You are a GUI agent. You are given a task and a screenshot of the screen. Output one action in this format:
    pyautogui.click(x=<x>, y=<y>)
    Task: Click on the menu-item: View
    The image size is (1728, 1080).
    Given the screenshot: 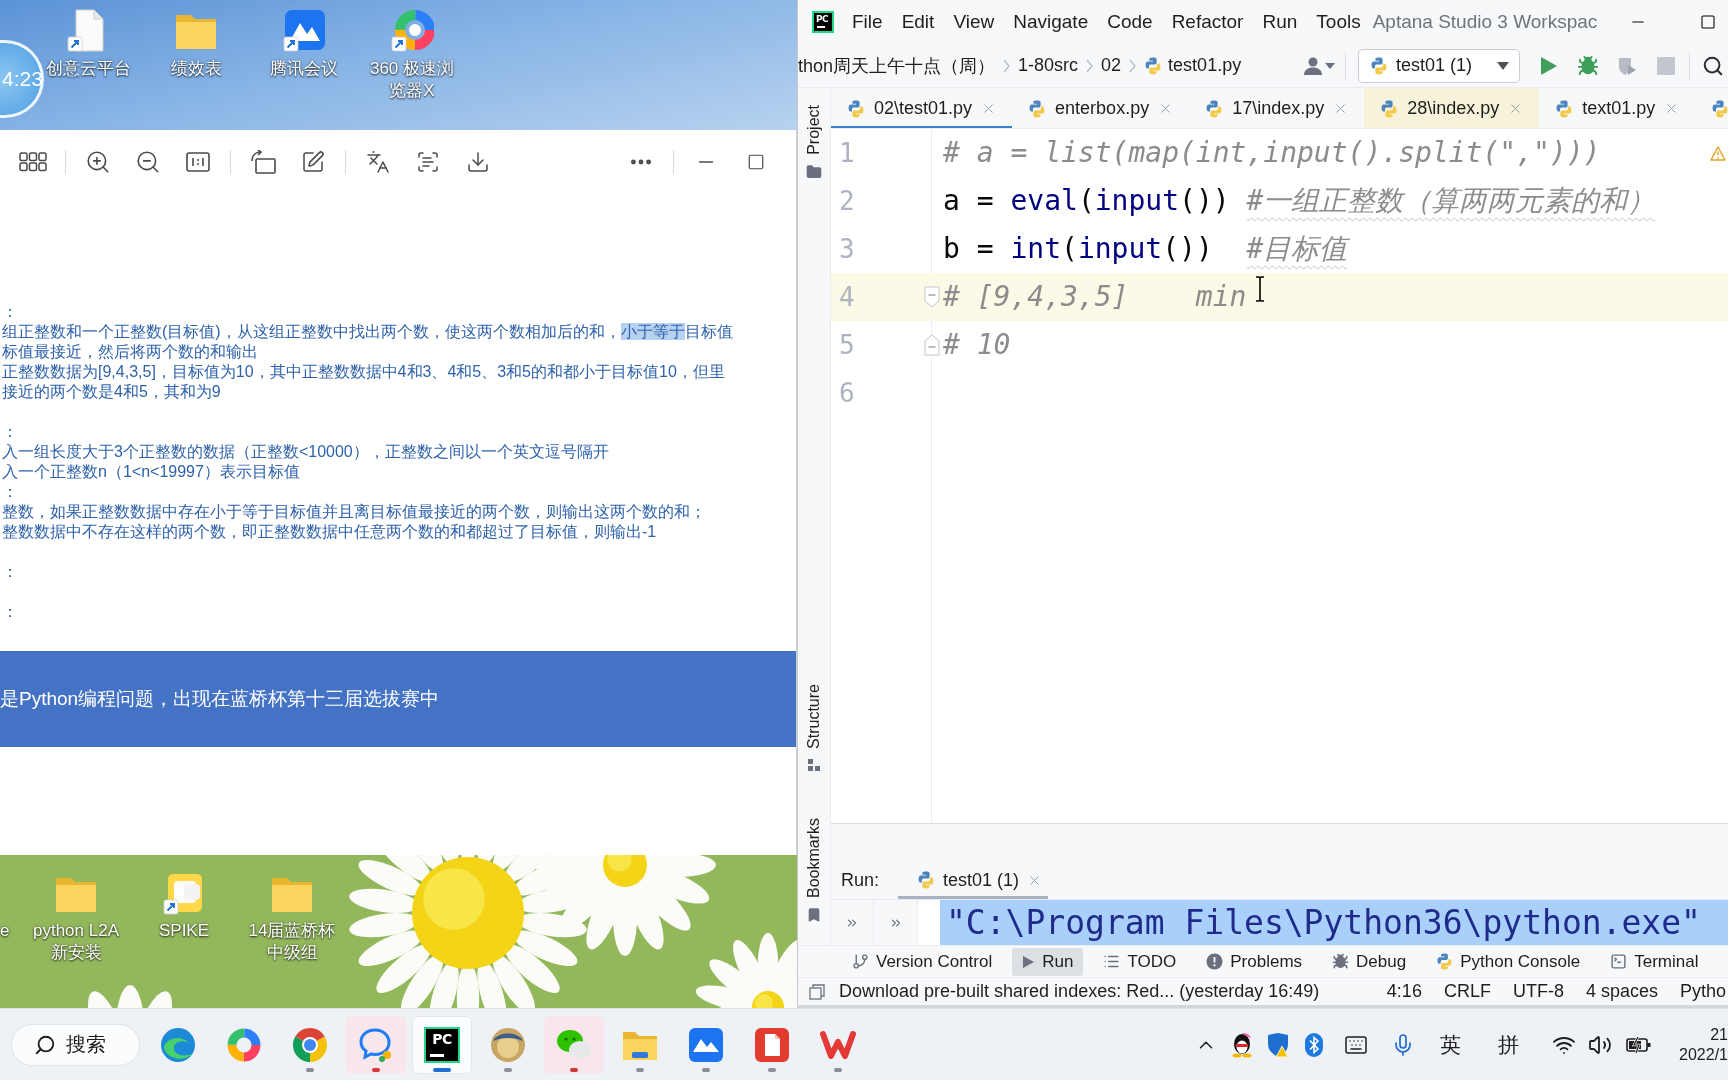 What is the action you would take?
    pyautogui.click(x=974, y=22)
    